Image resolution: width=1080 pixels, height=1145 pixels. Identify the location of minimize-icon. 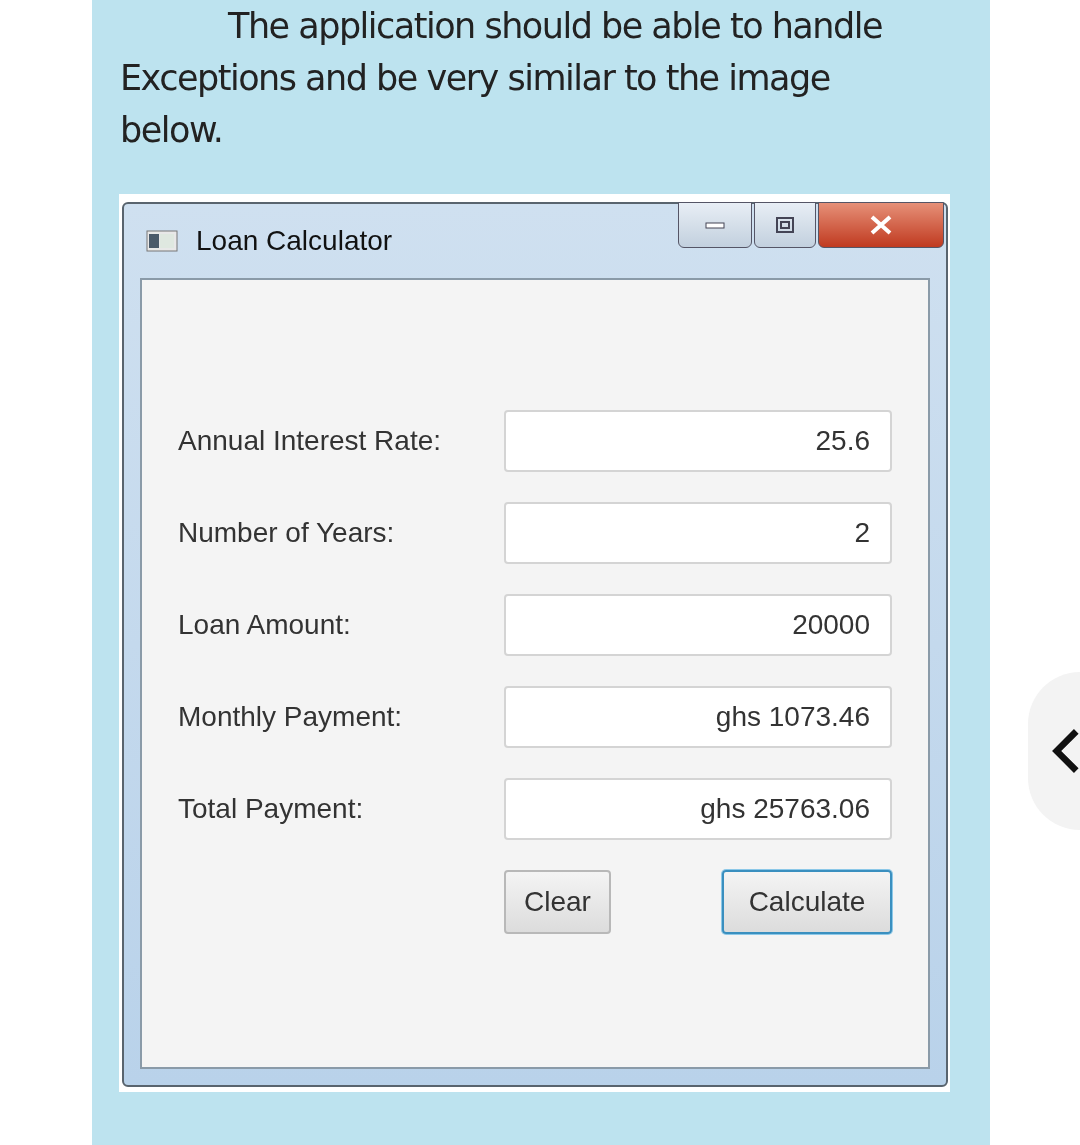
(715, 225).